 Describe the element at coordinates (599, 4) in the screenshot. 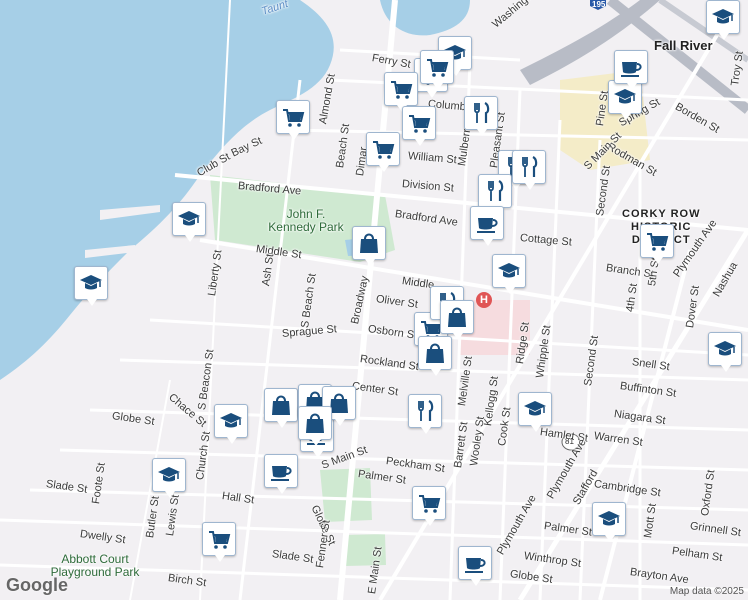

I see `interstate-195-text: 195` at that location.